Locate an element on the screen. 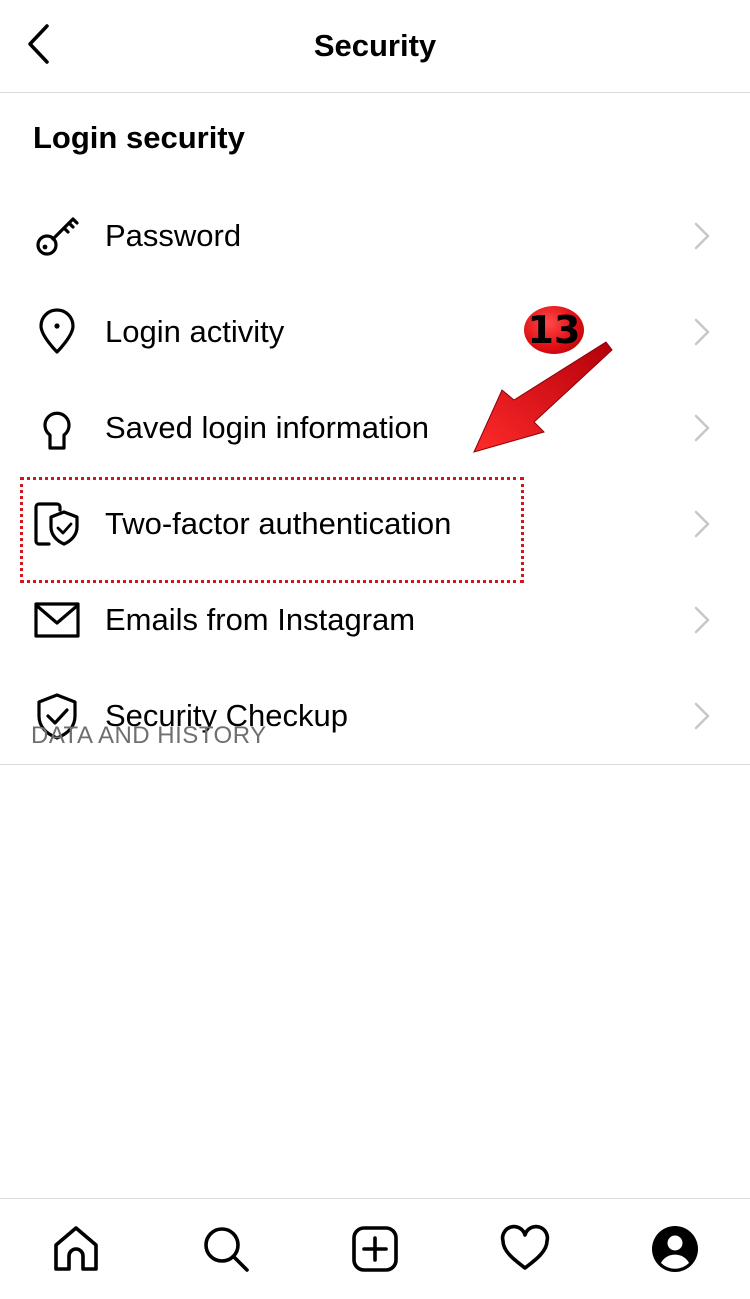  annotation-highlight-box is located at coordinates (272, 530).